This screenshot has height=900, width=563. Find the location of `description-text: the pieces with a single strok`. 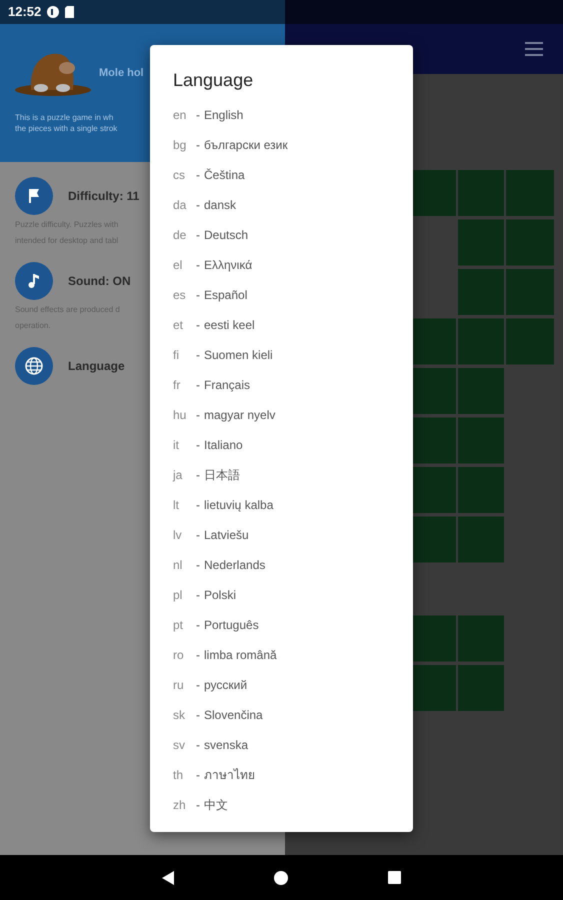

description-text: the pieces with a single strok is located at coordinates (66, 128).